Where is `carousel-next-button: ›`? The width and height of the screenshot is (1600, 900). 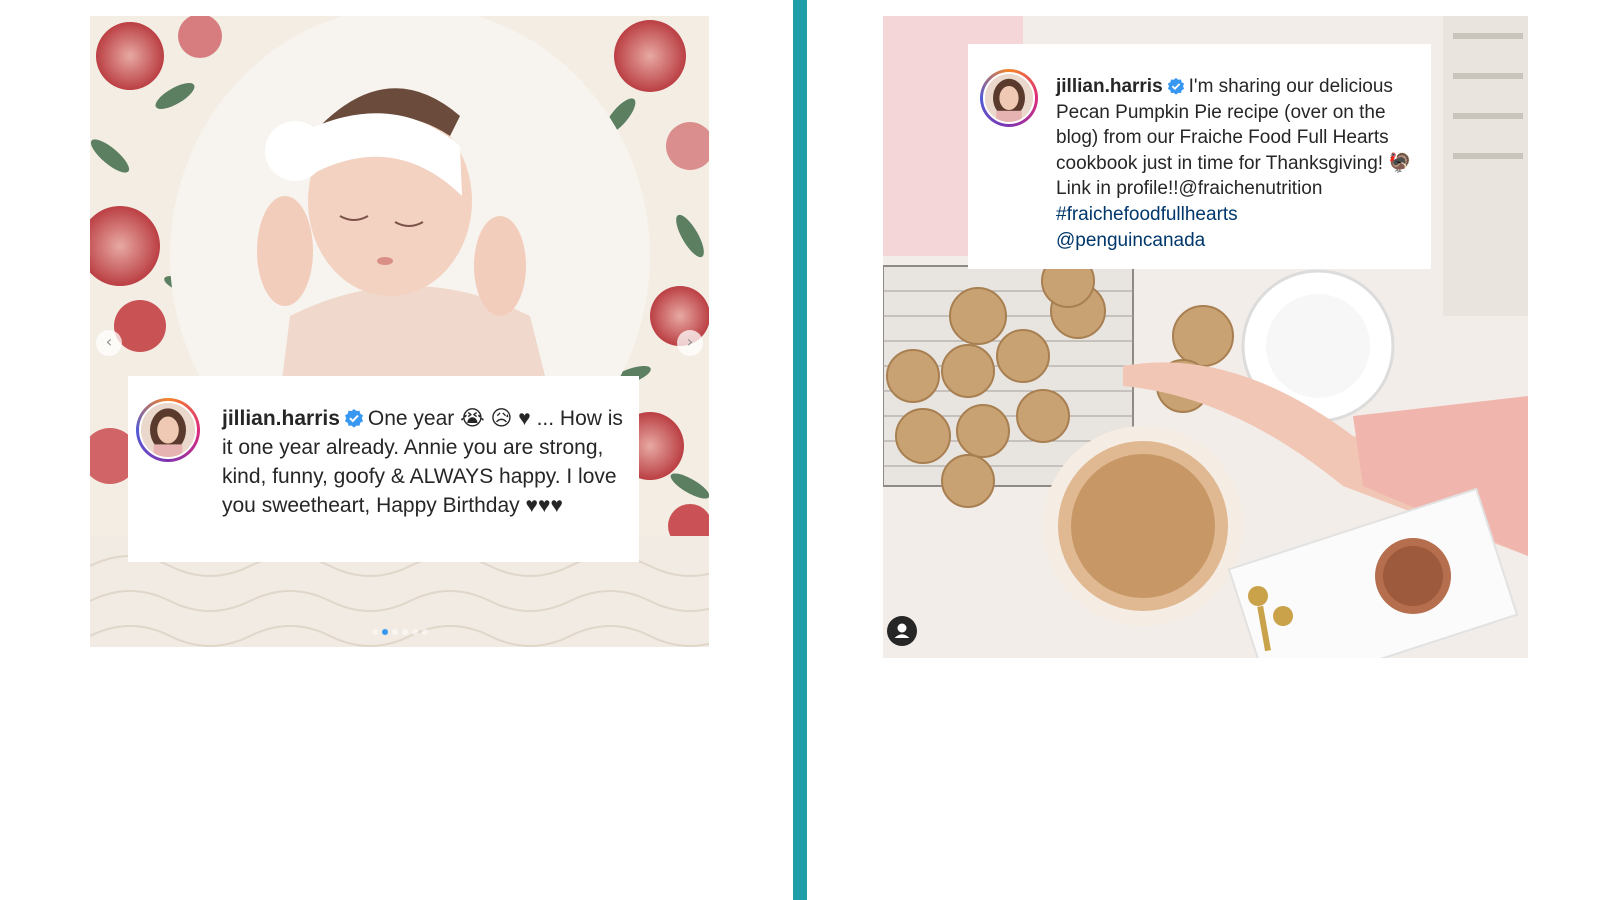
carousel-next-button: › is located at coordinates (690, 343).